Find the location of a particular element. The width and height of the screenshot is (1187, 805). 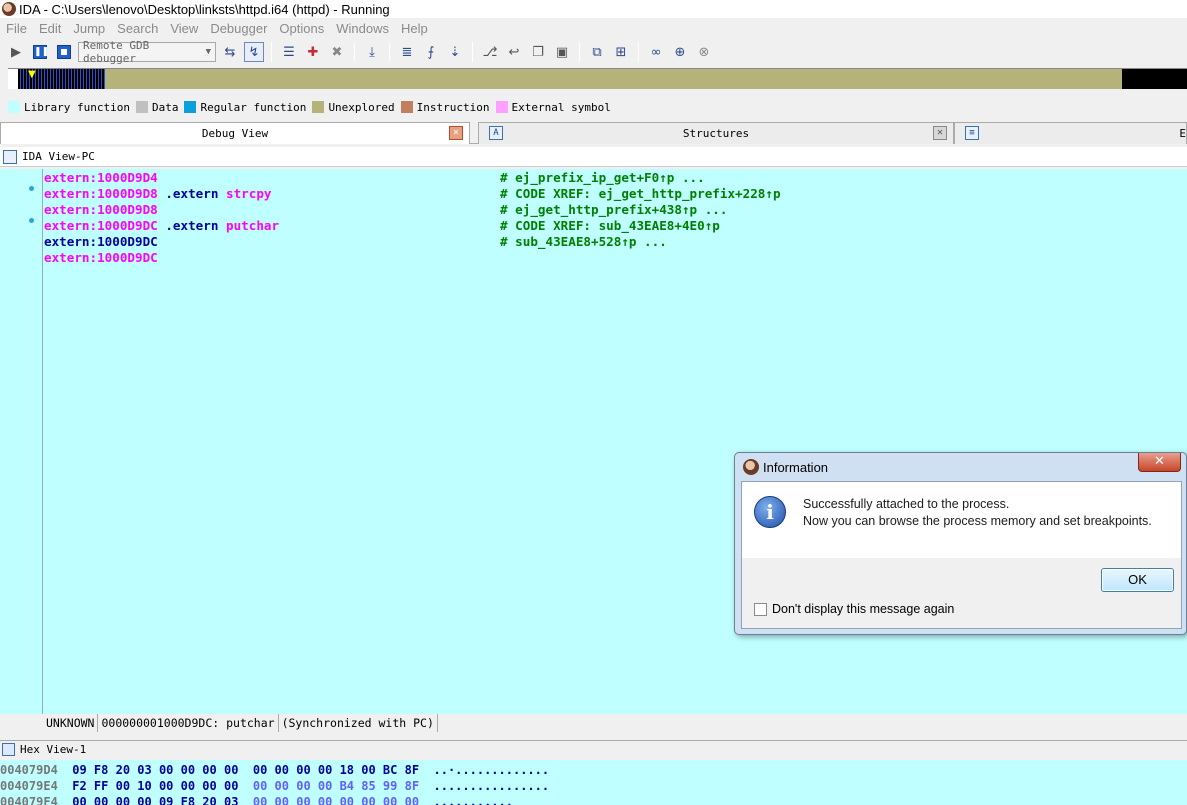

run-to-cursor-icon: ↯ is located at coordinates (254, 52).